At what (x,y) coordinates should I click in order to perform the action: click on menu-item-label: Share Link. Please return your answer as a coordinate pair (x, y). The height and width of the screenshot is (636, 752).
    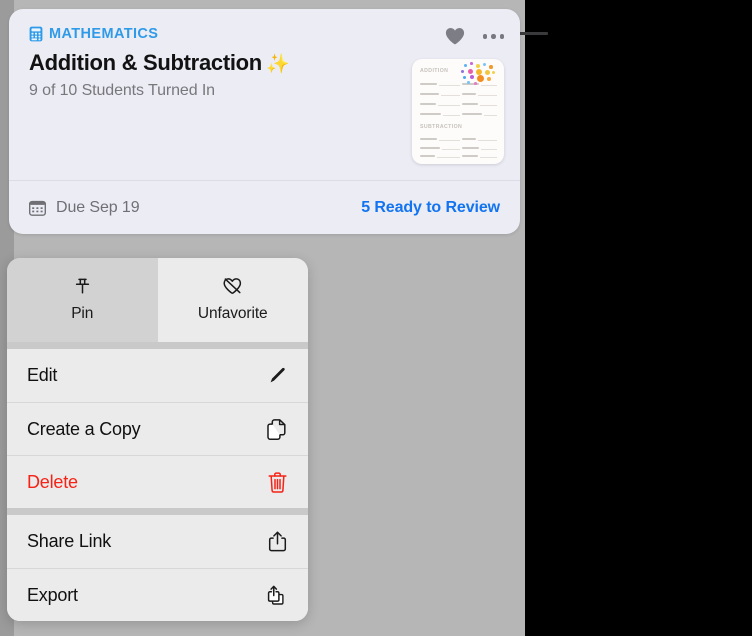
    Looking at the image, I should click on (69, 541).